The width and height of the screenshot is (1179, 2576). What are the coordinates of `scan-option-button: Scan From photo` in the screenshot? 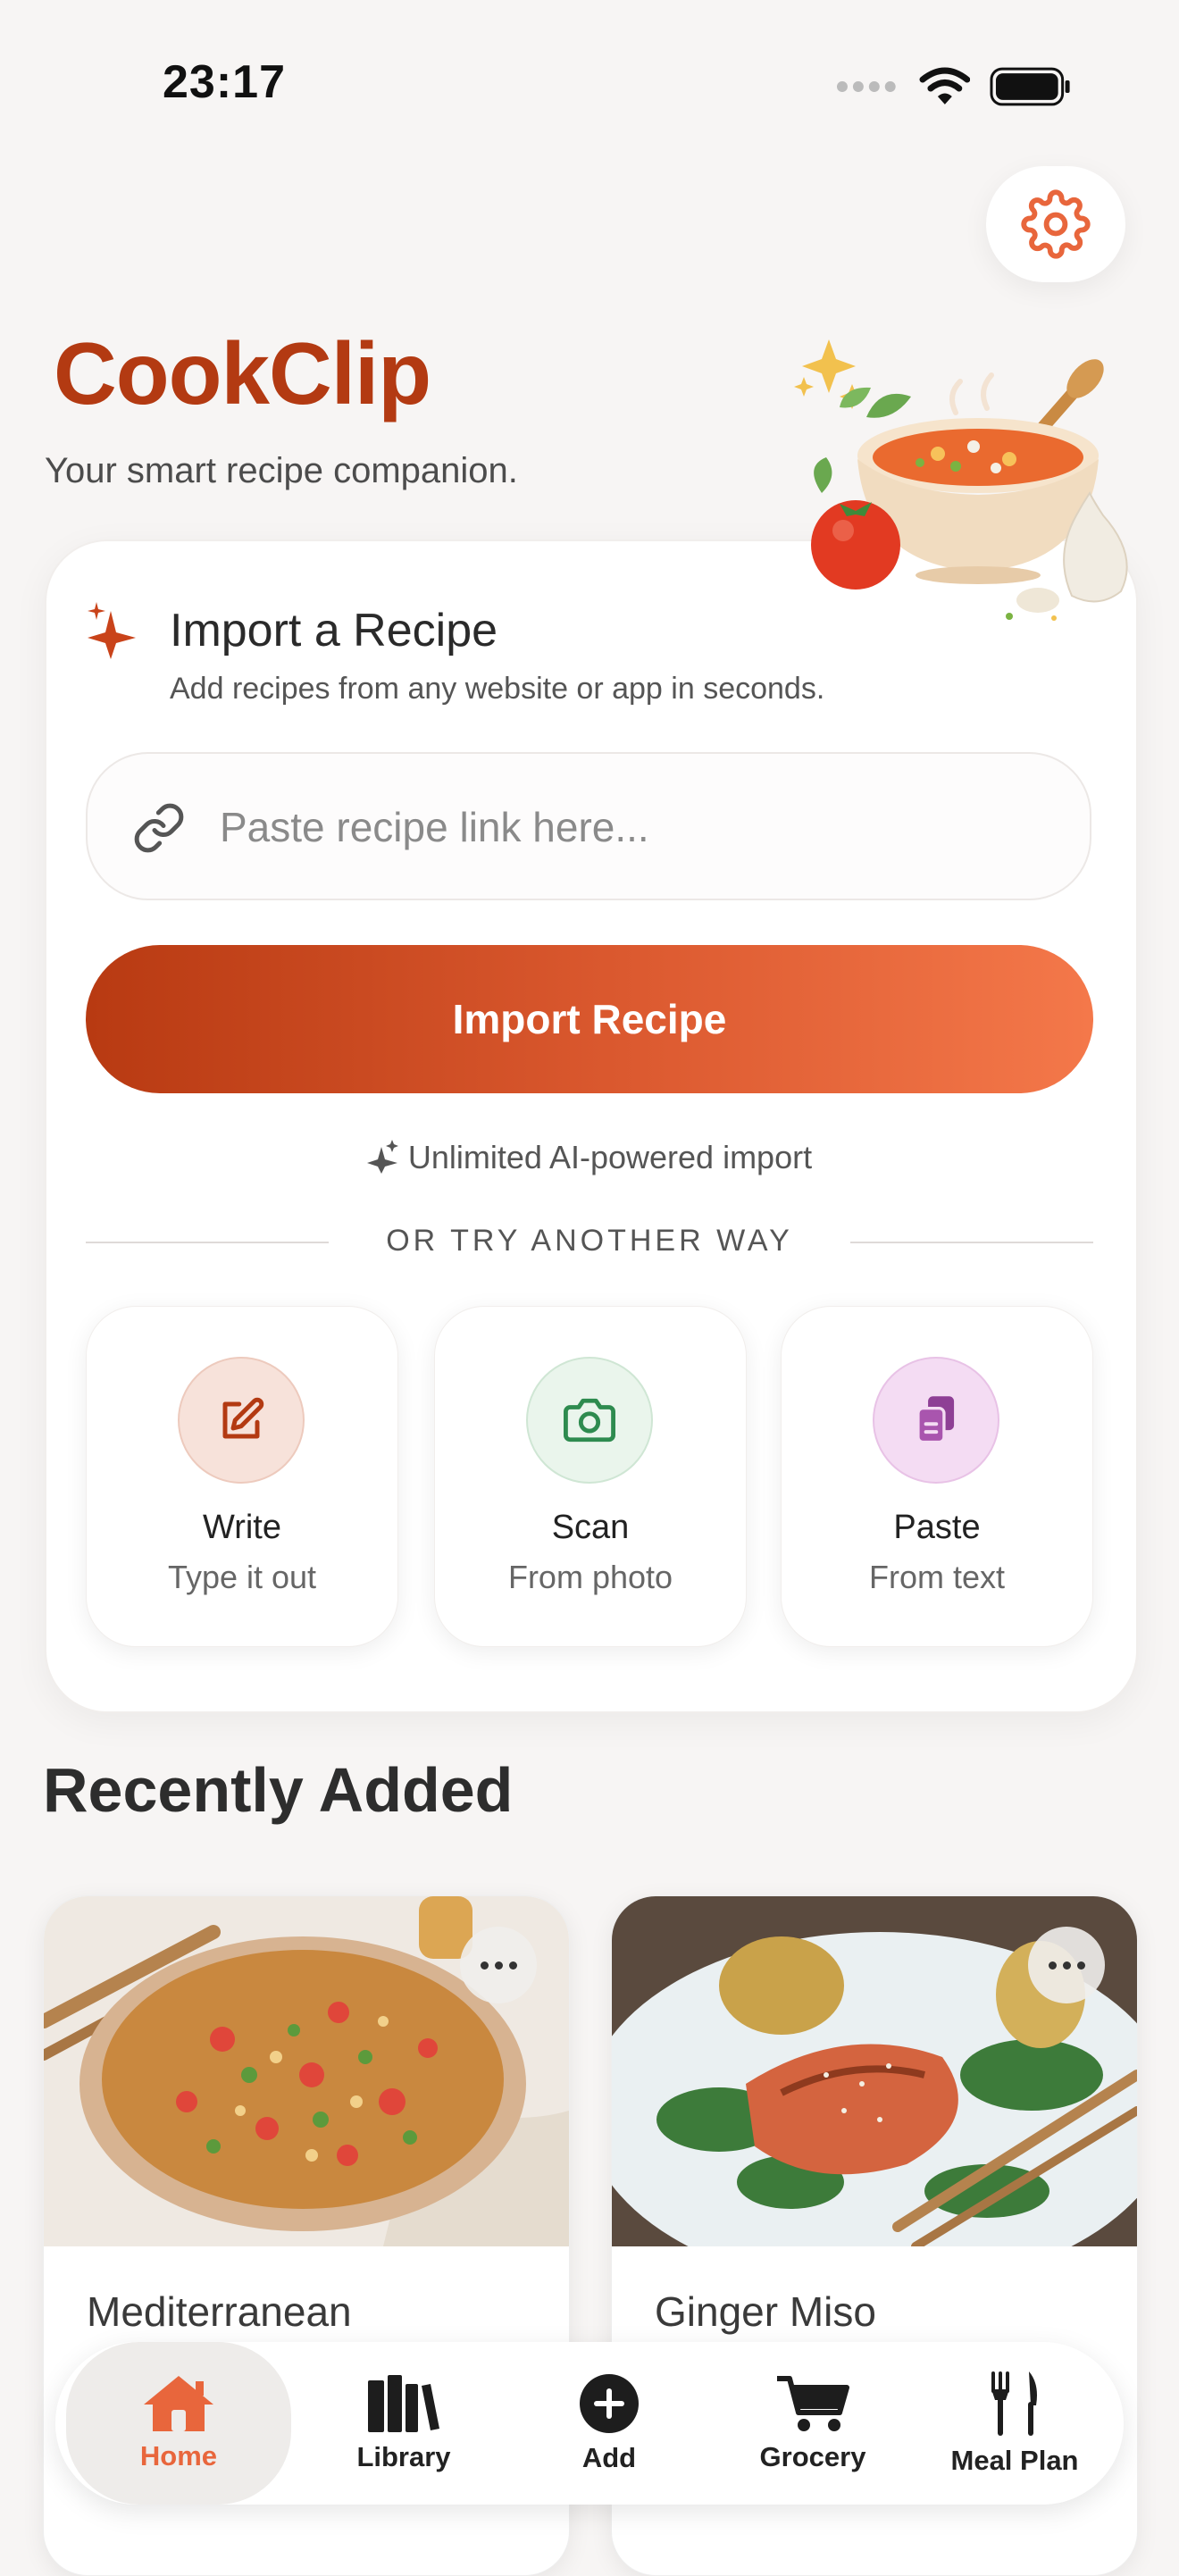 It's located at (590, 1477).